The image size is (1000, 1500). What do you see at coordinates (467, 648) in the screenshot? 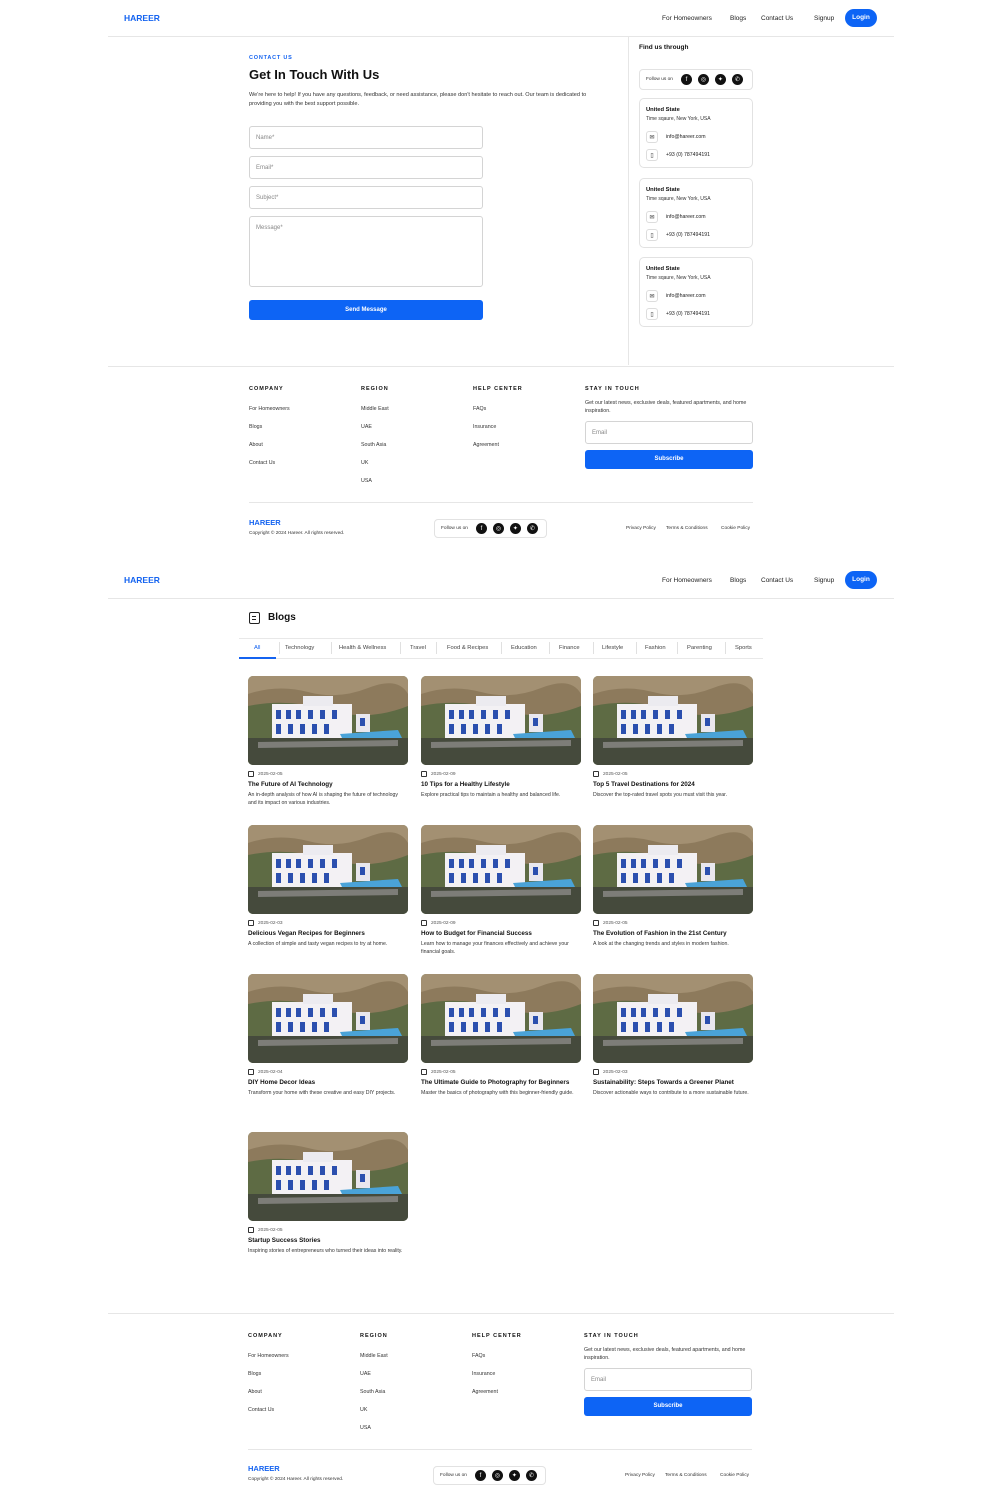
I see `tab-food-recipes: Food & Recipes` at bounding box center [467, 648].